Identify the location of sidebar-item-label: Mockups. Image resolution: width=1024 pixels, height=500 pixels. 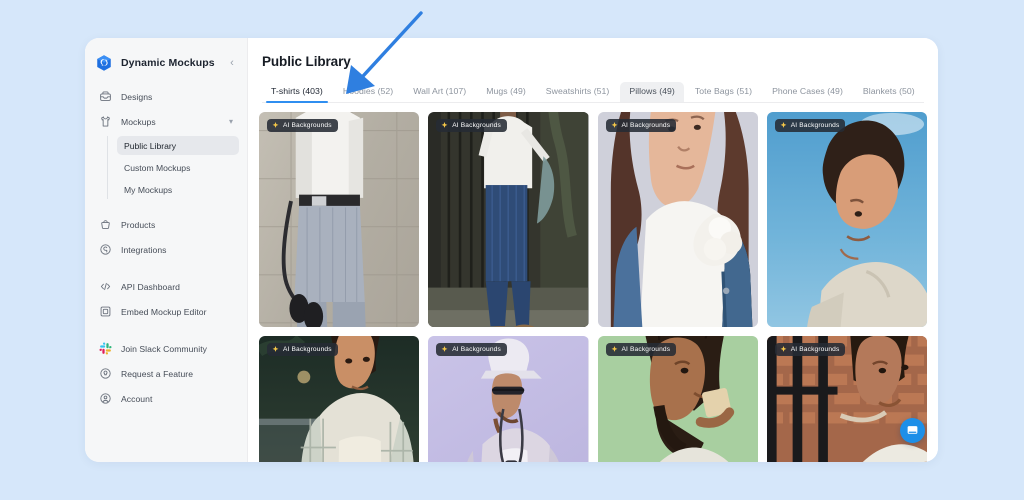
(138, 121).